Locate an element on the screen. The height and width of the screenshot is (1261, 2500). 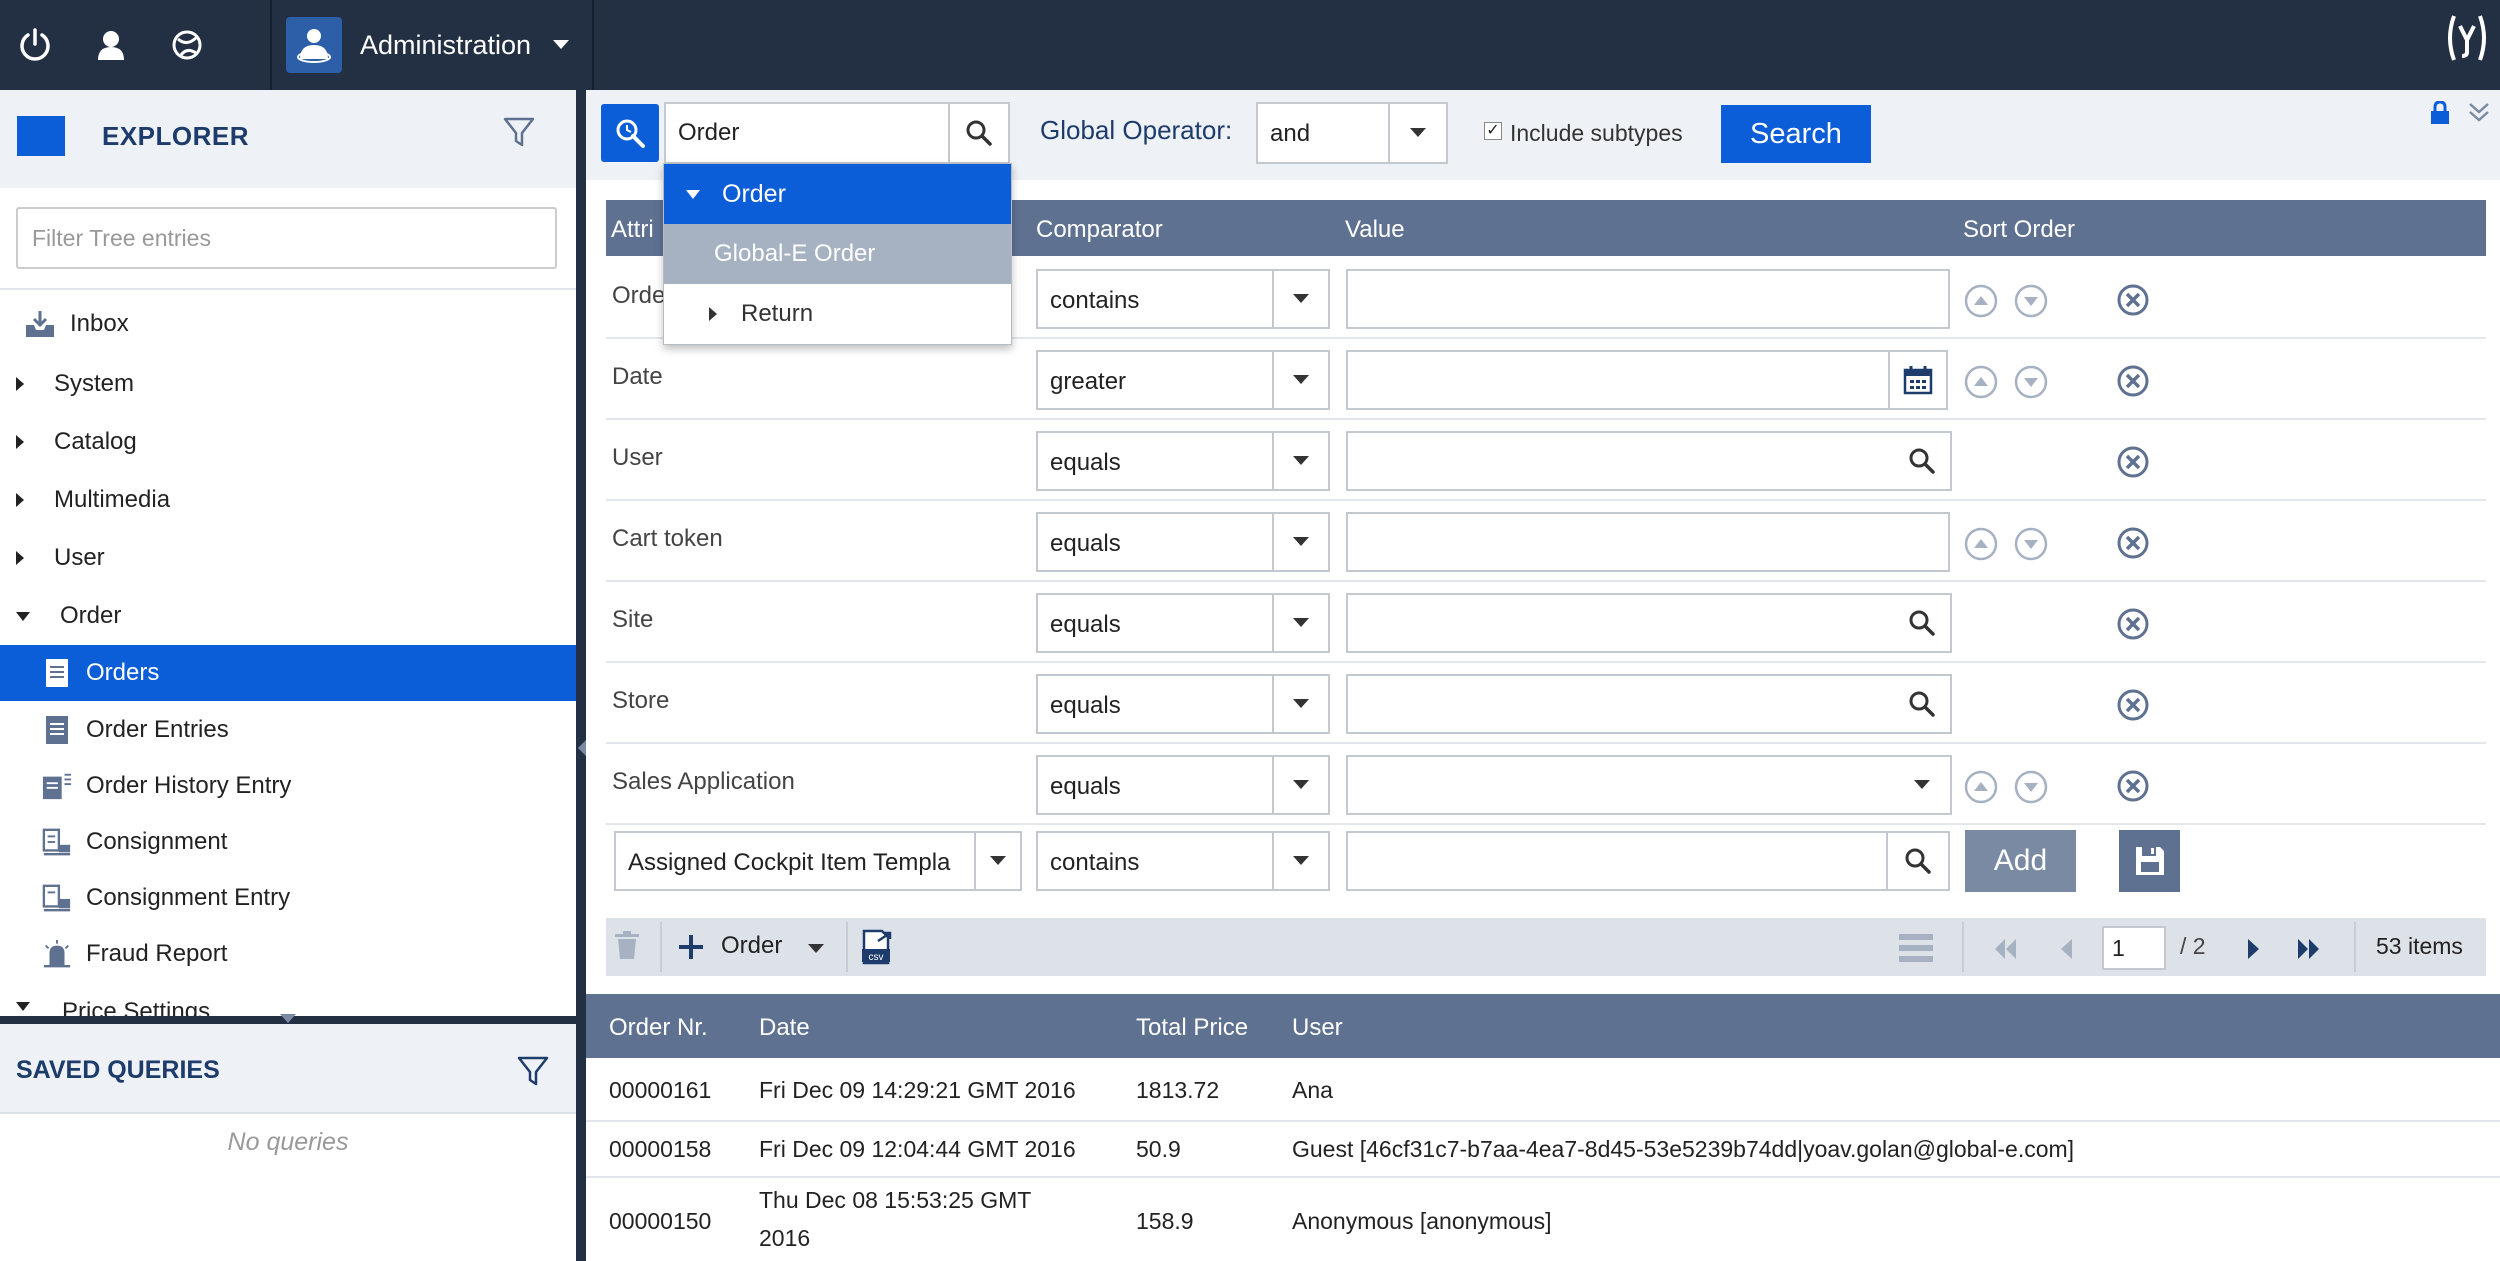
tree-item-user: User is located at coordinates (288, 558).